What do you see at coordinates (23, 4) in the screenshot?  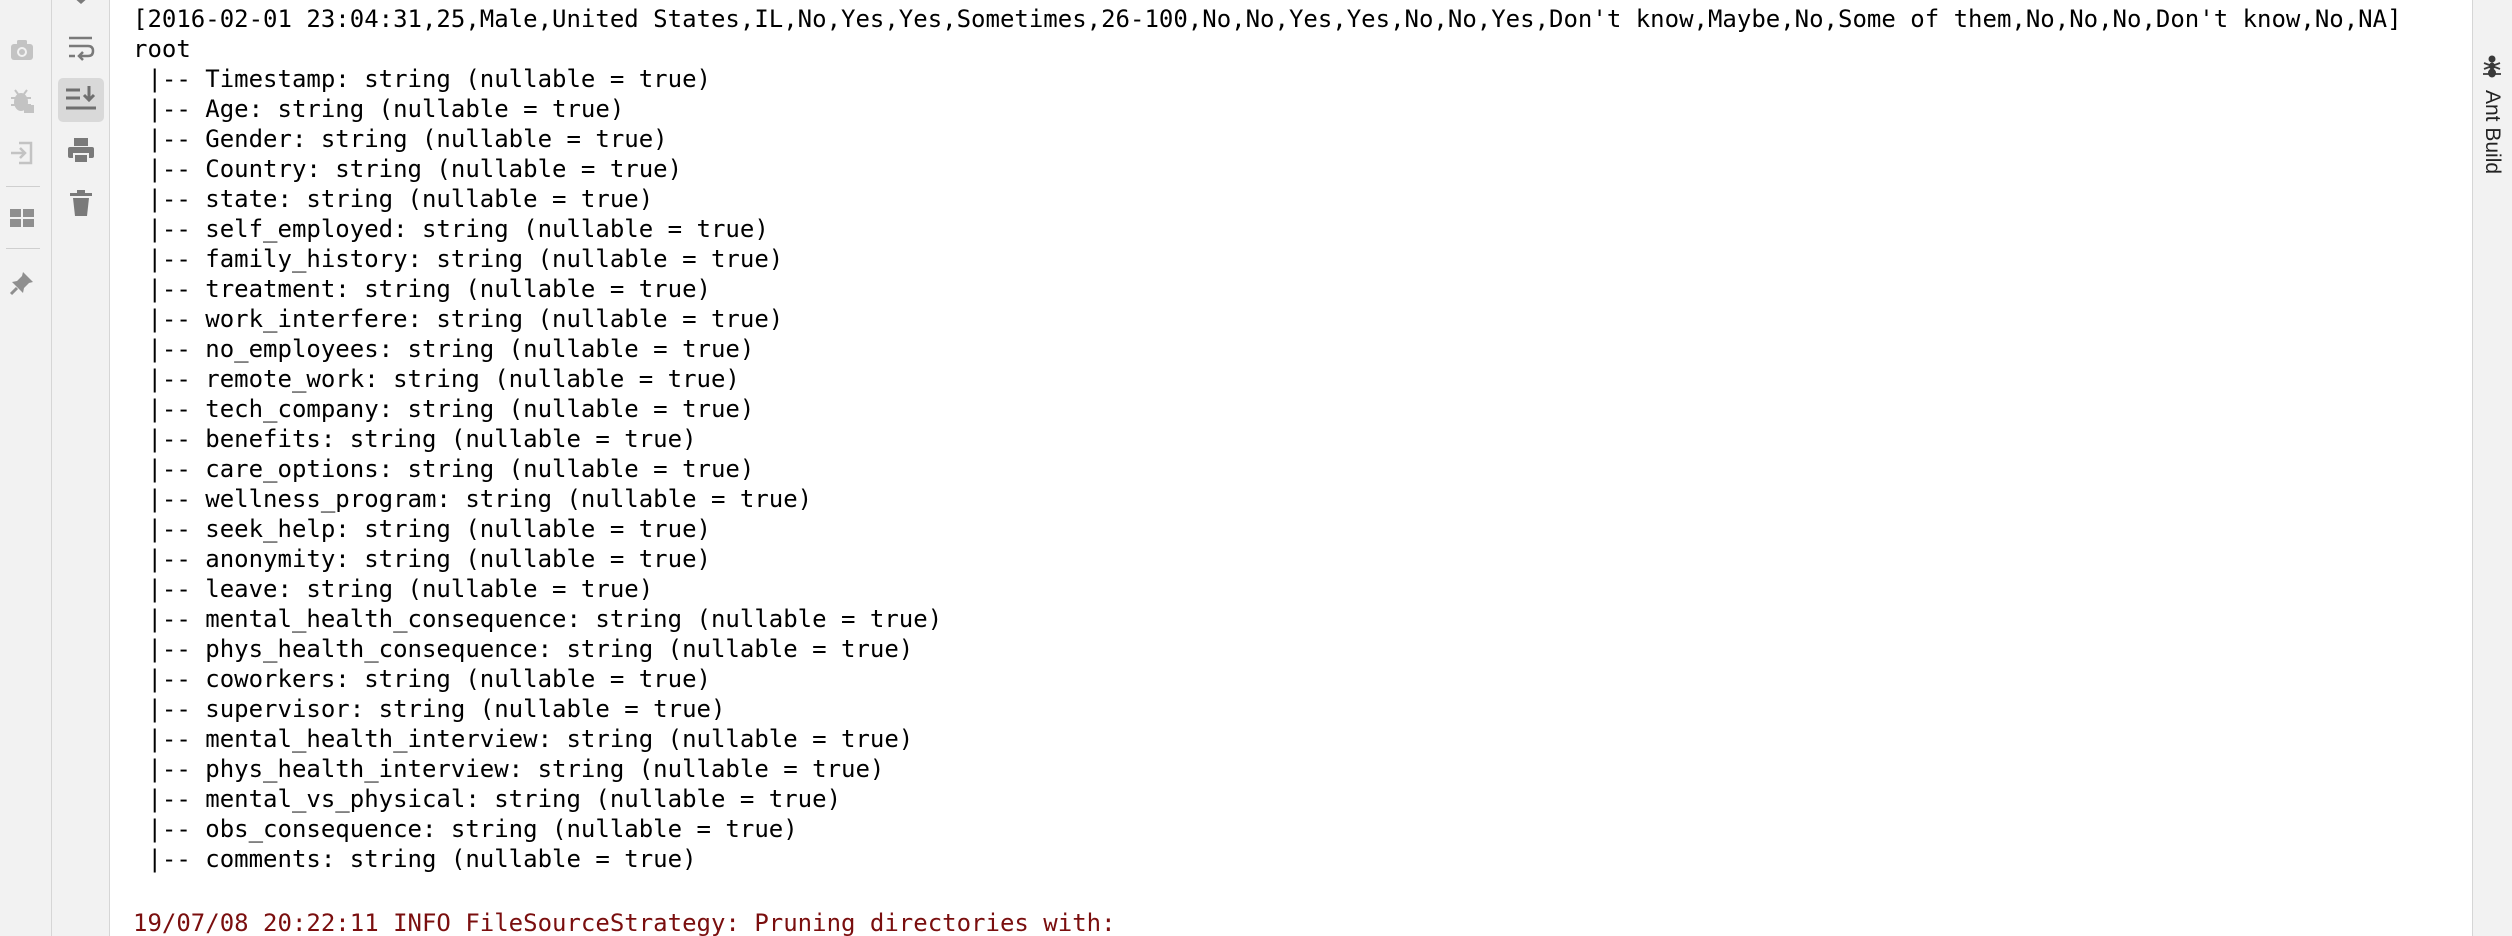 I see `partial-top-icon` at bounding box center [23, 4].